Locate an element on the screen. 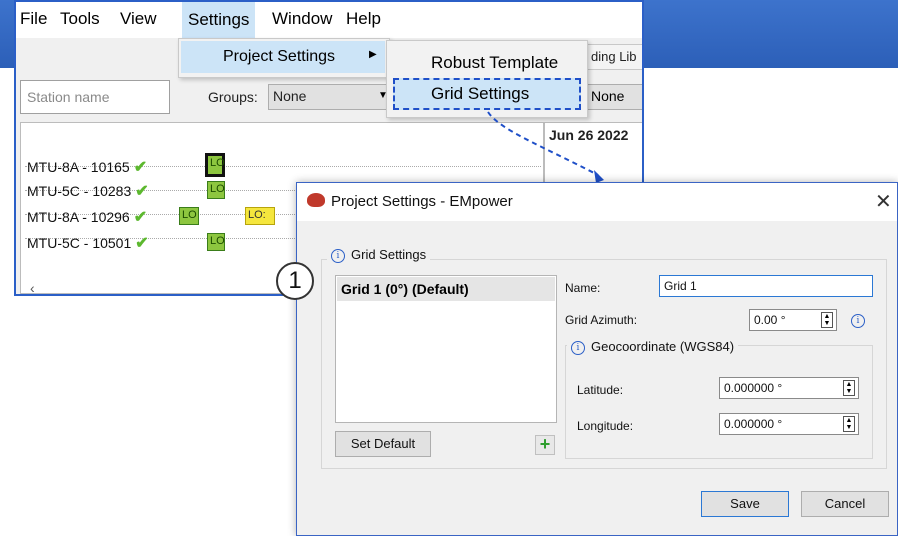 The width and height of the screenshot is (898, 536). set-default-button: Set Default is located at coordinates (383, 444).